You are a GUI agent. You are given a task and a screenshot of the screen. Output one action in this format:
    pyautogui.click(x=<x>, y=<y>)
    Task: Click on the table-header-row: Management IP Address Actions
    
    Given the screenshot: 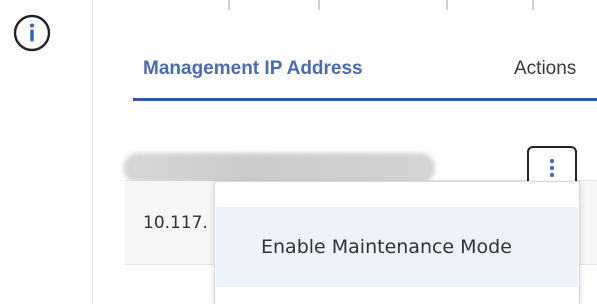 What is the action you would take?
    pyautogui.click(x=361, y=70)
    